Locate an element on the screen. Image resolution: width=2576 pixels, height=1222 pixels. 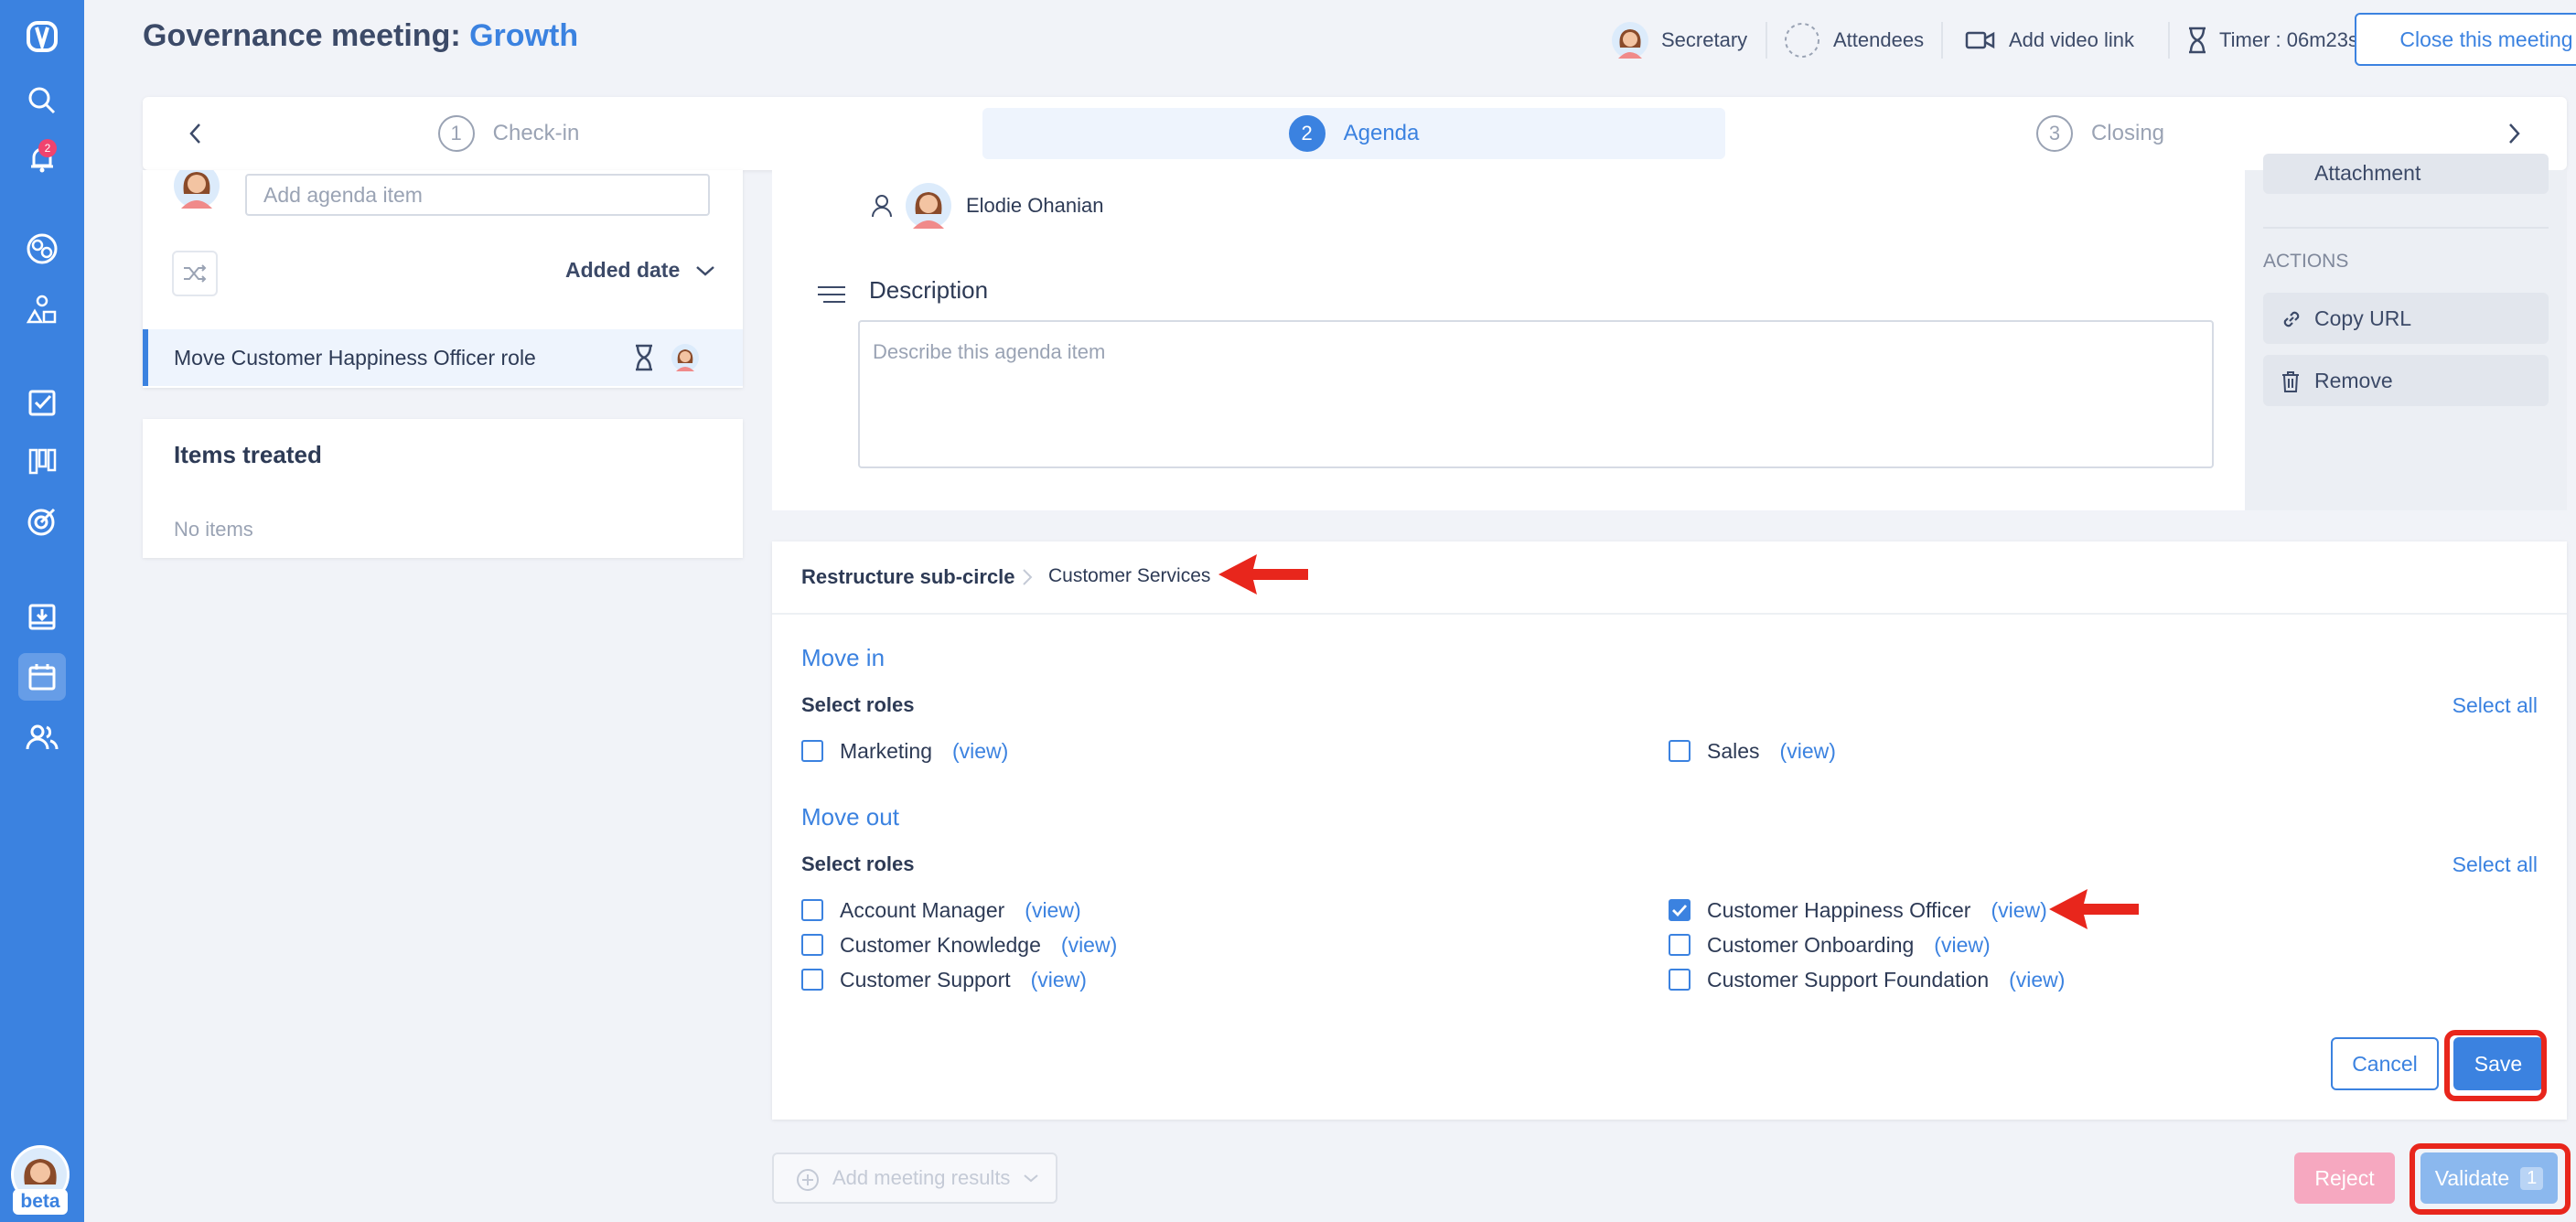
role-checkbox-sales: Sales (view) is located at coordinates (1753, 751).